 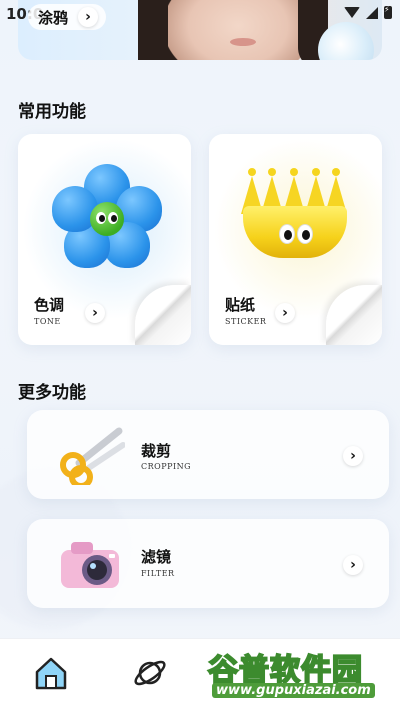 I want to click on status-icons, so click(x=368, y=12).